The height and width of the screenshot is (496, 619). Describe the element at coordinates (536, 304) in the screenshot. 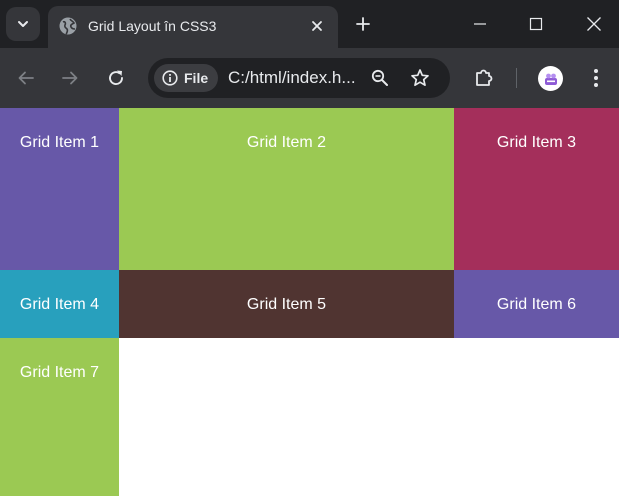

I see `grid-item-6: Grid Item 6` at that location.